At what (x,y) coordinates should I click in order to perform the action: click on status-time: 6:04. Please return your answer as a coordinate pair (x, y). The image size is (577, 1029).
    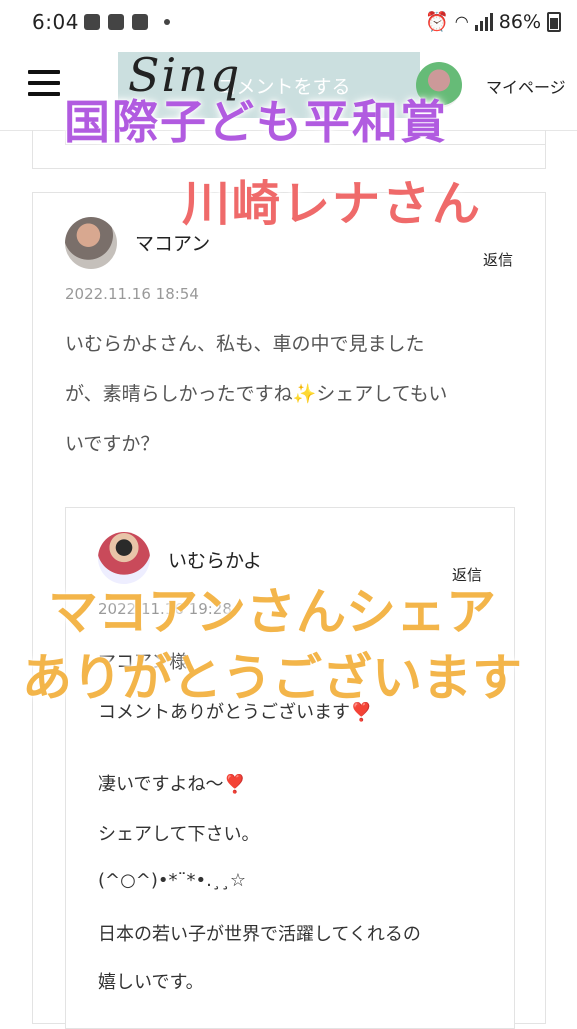
    Looking at the image, I should click on (55, 22).